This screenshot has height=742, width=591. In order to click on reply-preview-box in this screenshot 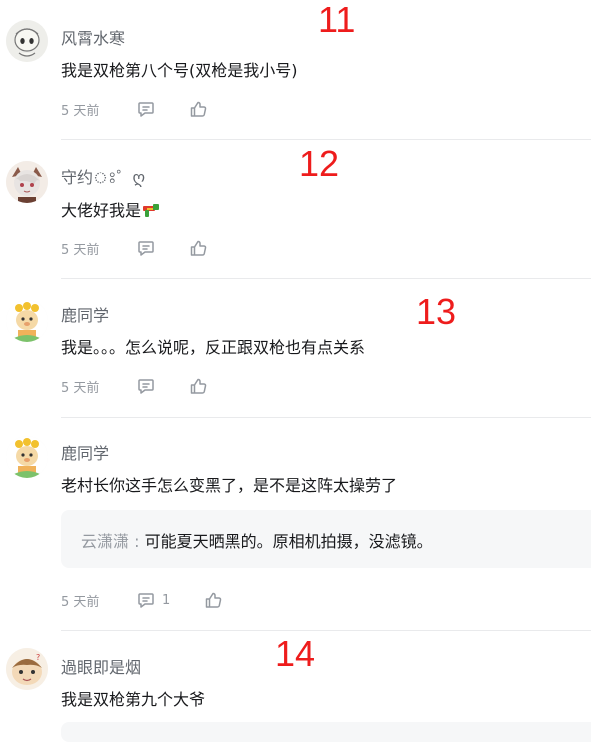, I will do `click(326, 732)`.